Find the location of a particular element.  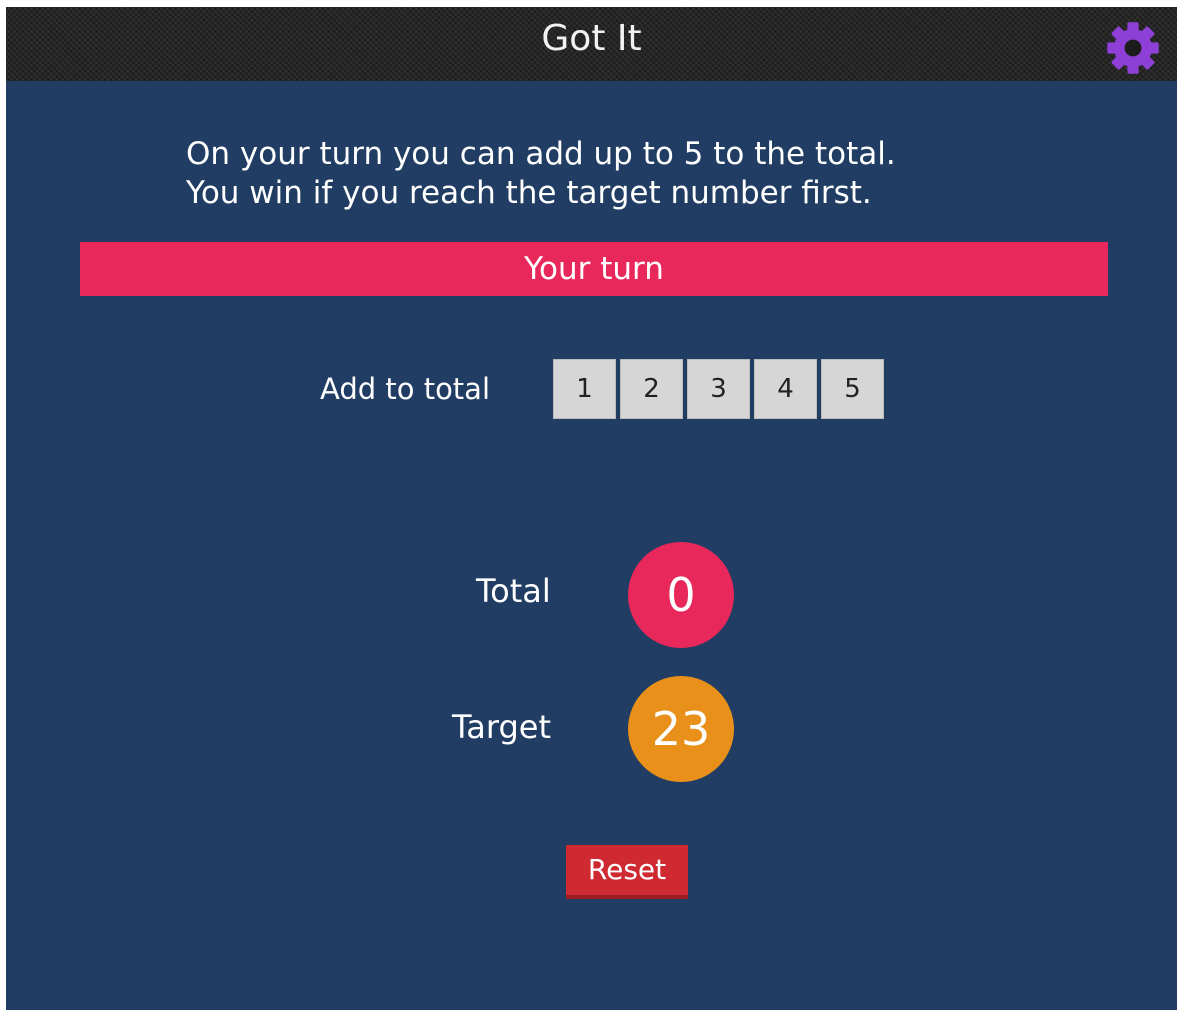

reset-button: Reset is located at coordinates (627, 872).